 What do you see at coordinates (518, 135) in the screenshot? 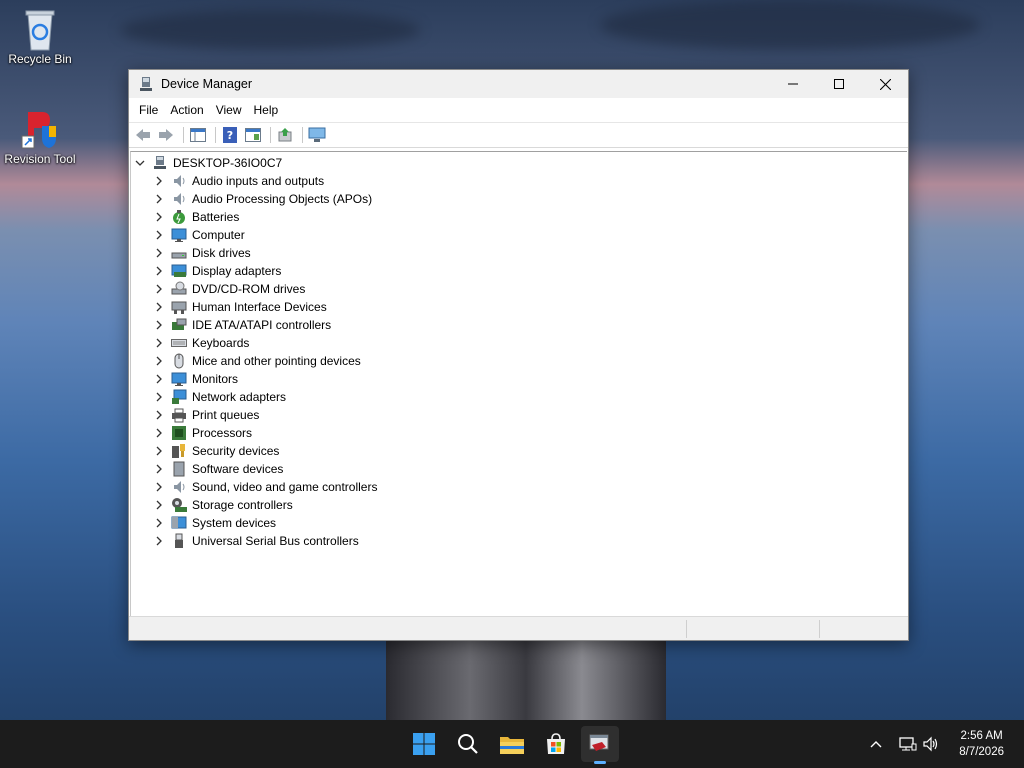
I see `toolbar: ?` at bounding box center [518, 135].